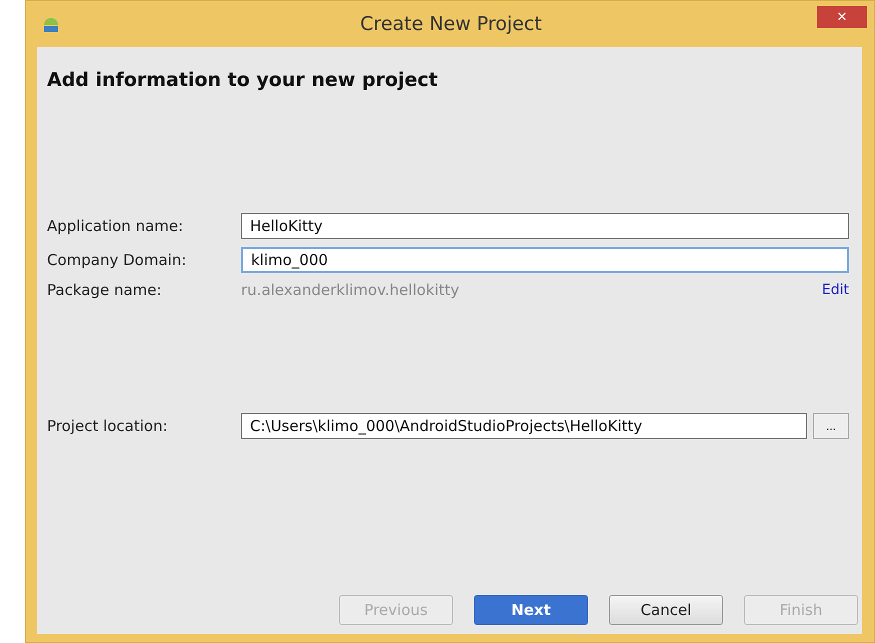 This screenshot has height=643, width=875. What do you see at coordinates (451, 24) in the screenshot?
I see `window-title: Create New Project` at bounding box center [451, 24].